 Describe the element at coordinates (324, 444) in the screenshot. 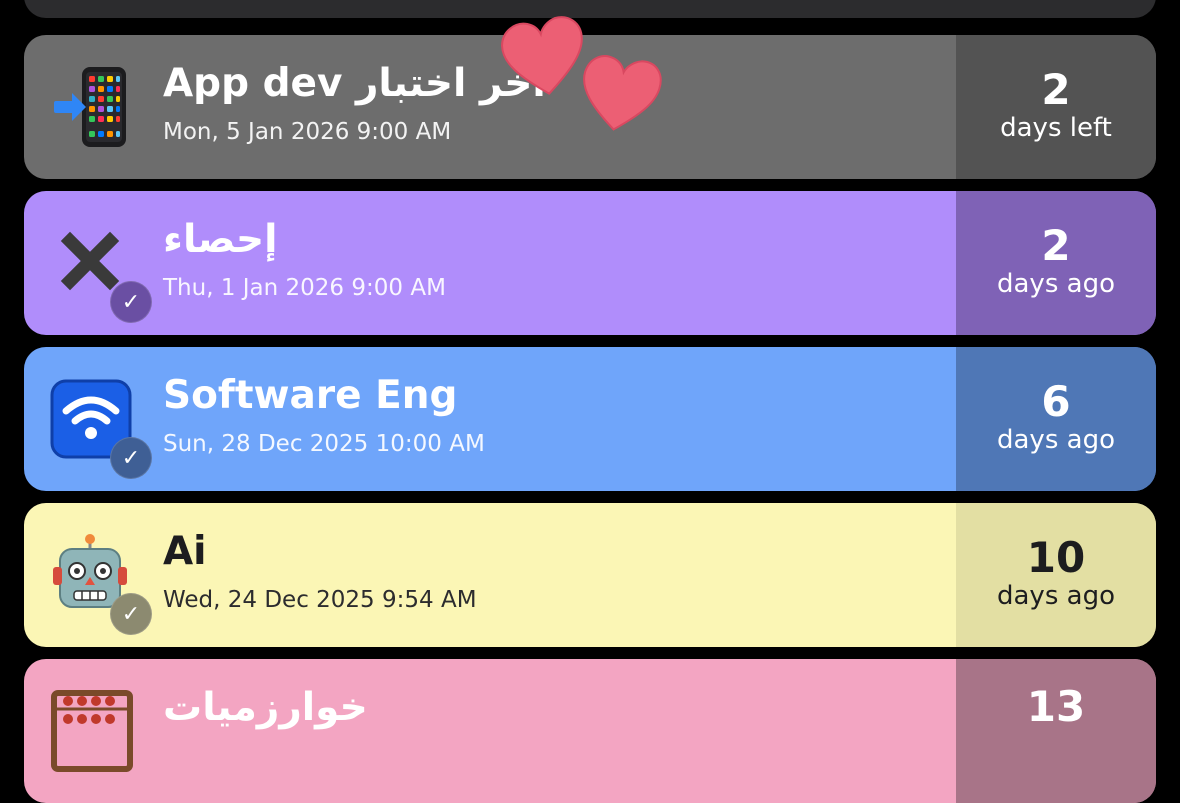

I see `event-date: Sun, 28 Dec 2025 10:00 AM` at that location.